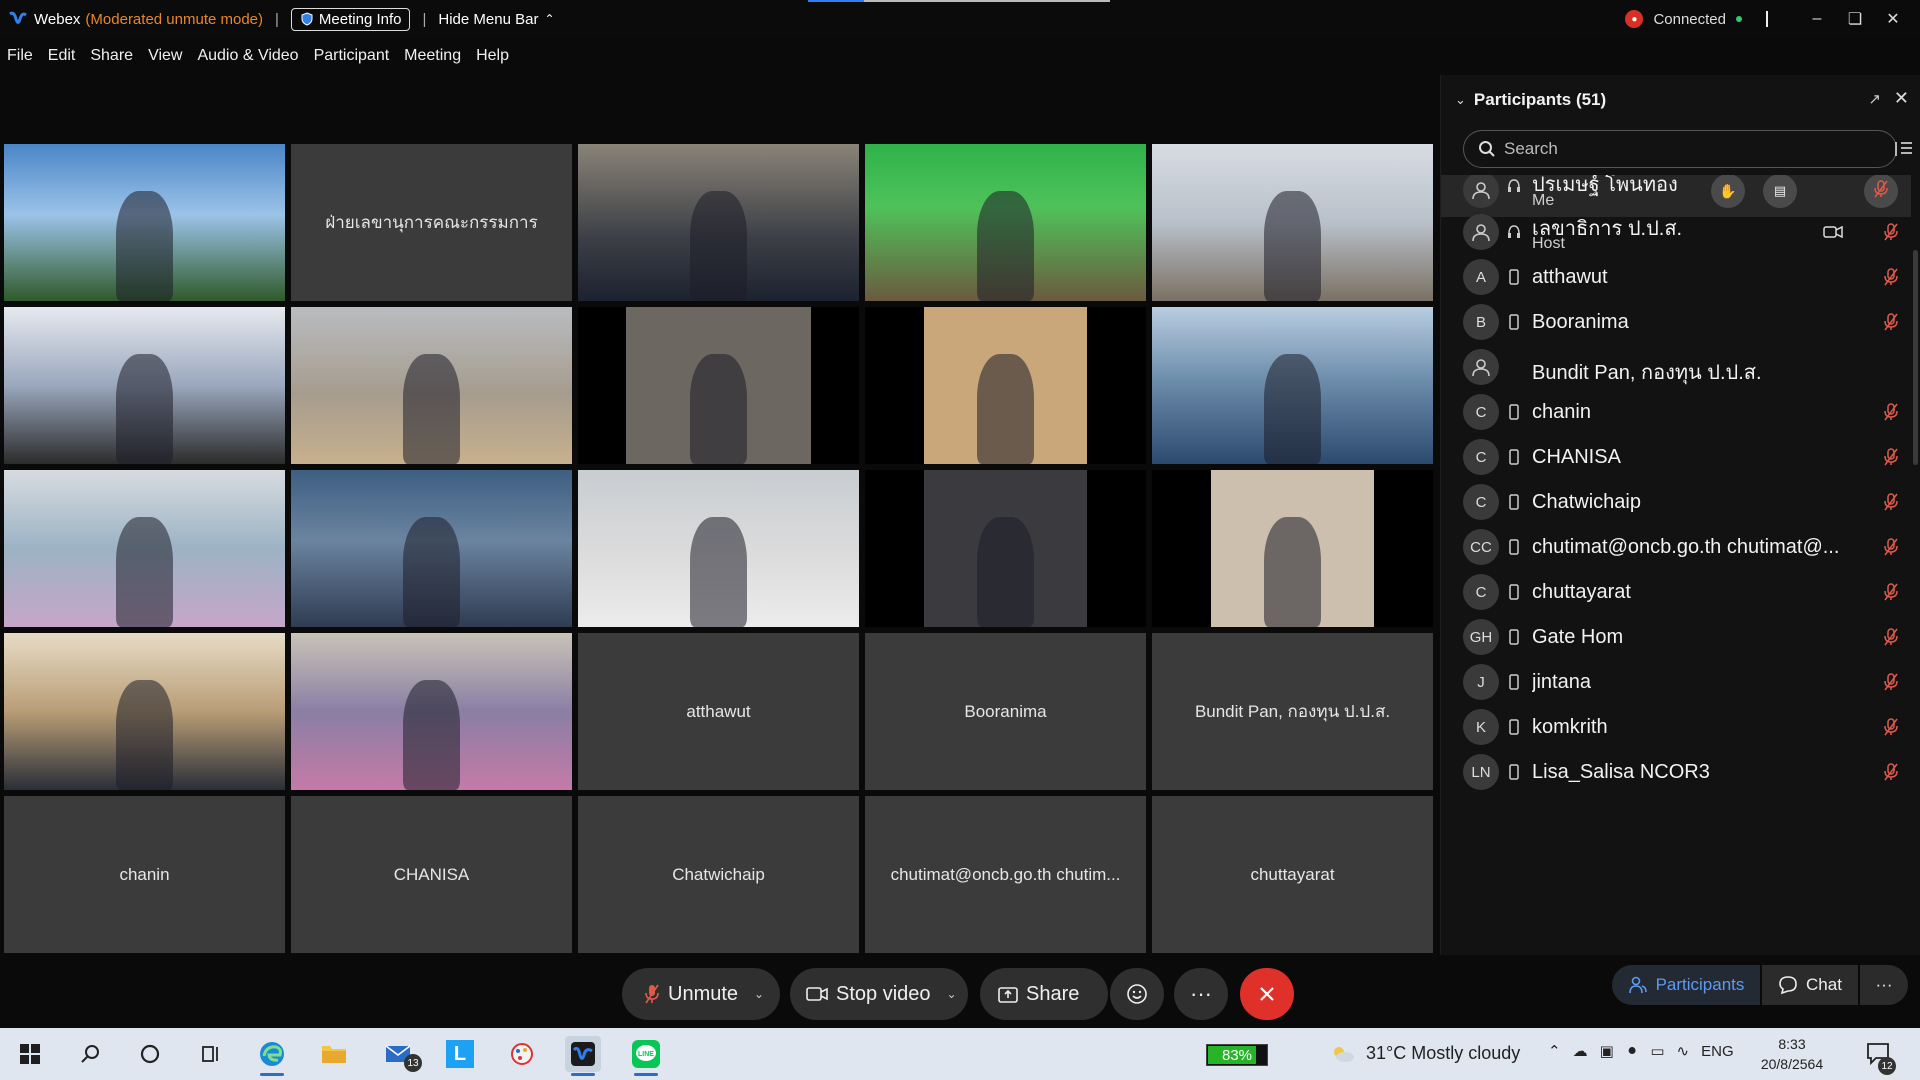  What do you see at coordinates (1676, 592) in the screenshot?
I see `participant-row: Cchuttayarat` at bounding box center [1676, 592].